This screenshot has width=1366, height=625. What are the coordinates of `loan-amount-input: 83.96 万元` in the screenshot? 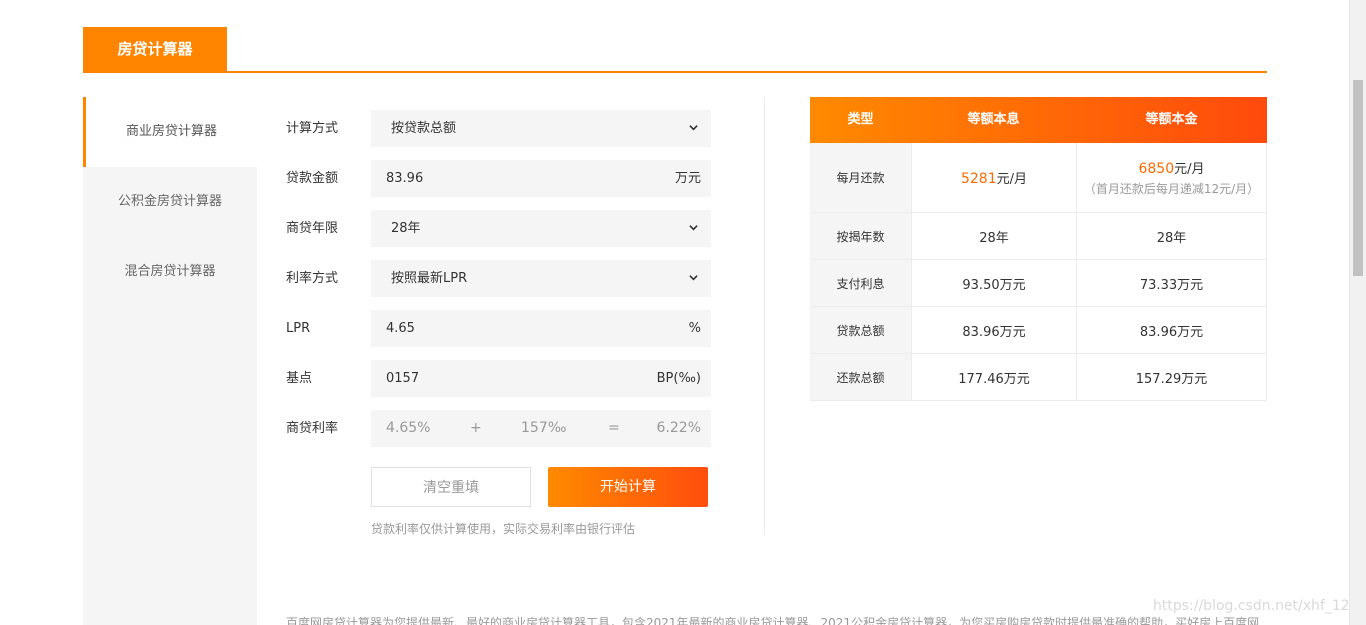 It's located at (541, 178).